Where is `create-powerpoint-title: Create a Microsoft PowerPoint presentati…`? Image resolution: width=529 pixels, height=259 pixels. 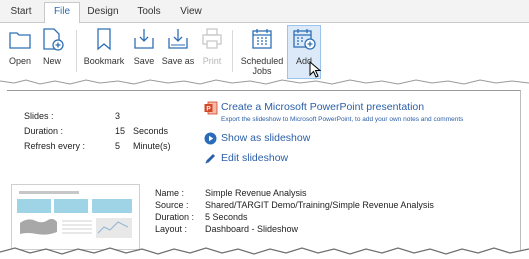 create-powerpoint-title: Create a Microsoft PowerPoint presentati… is located at coordinates (323, 107).